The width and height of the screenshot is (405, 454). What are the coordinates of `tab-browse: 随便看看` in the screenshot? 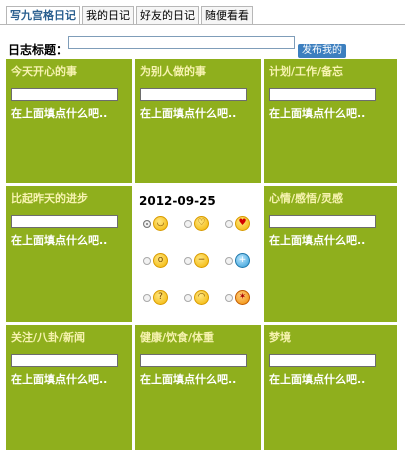 It's located at (227, 15).